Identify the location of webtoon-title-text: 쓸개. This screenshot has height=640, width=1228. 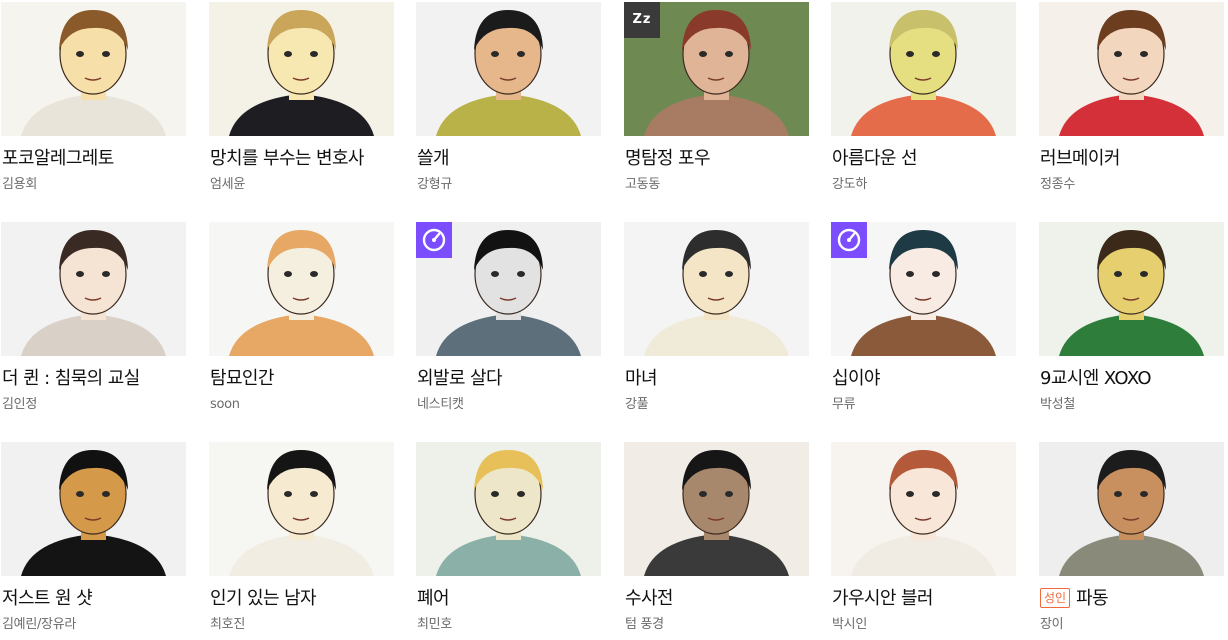
(433, 158).